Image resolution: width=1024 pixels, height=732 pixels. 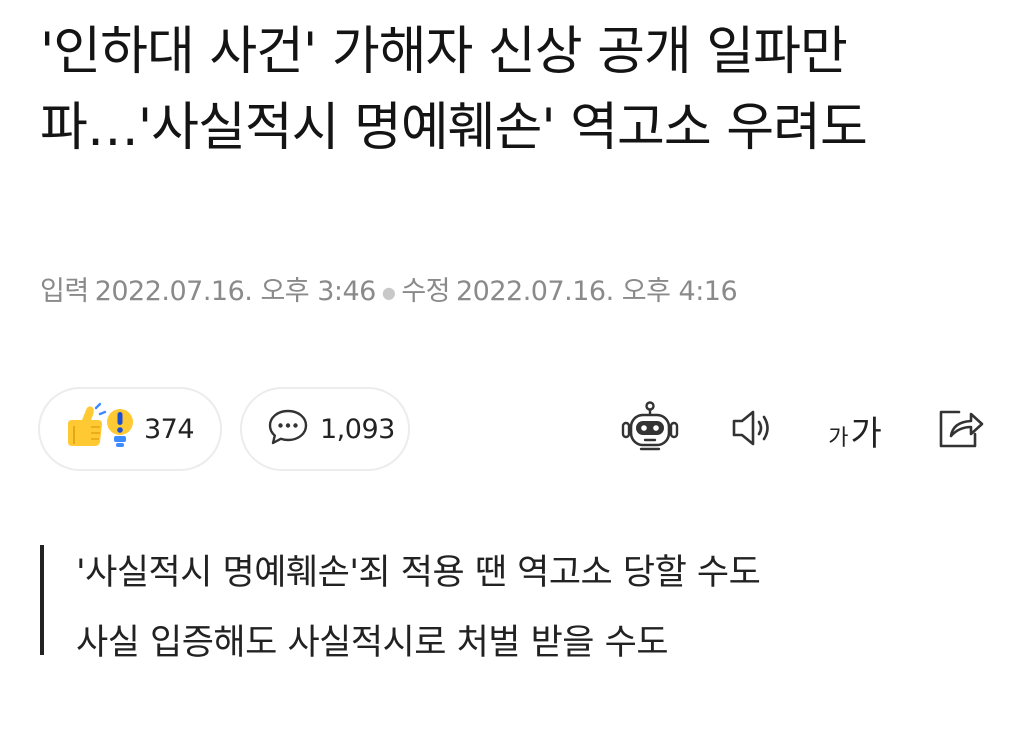 What do you see at coordinates (418, 573) in the screenshot?
I see `summary-line: '사실적시 명예훼손'죄 적용 땐 역고소 당할 수도` at bounding box center [418, 573].